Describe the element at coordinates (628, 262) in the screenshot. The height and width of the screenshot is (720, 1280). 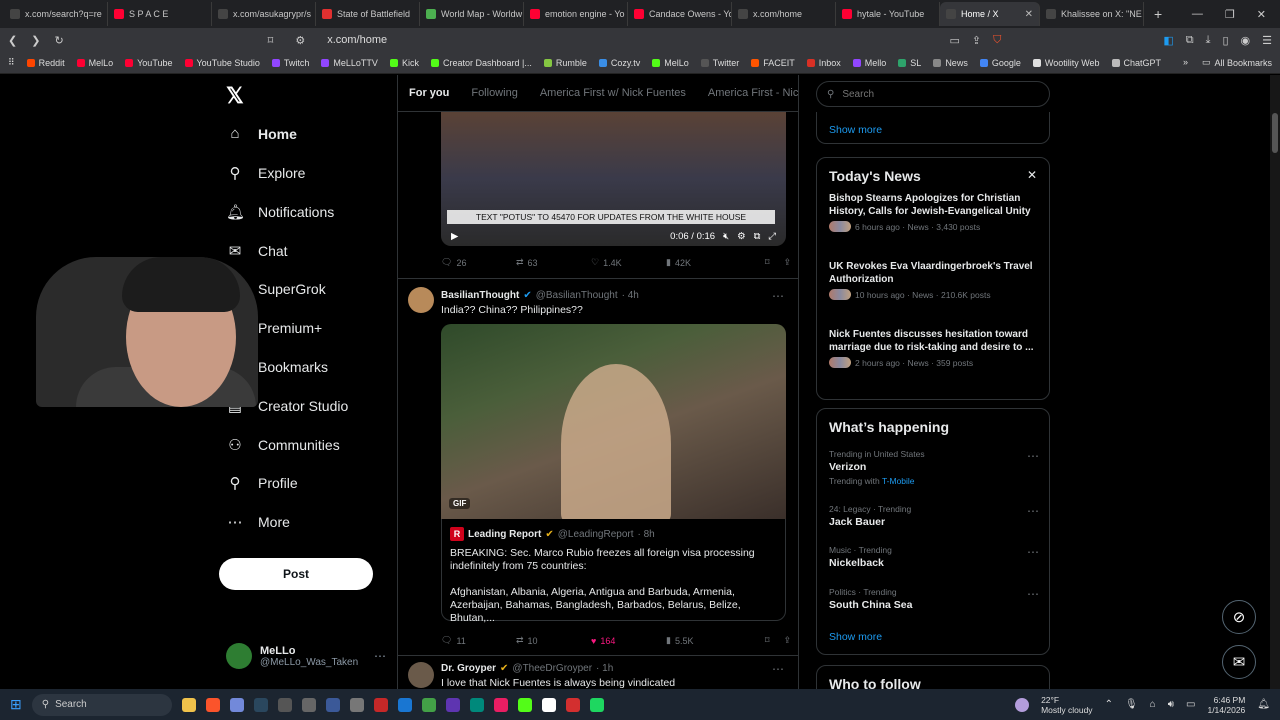
I see `like-button: ♡ 1.4K` at that location.